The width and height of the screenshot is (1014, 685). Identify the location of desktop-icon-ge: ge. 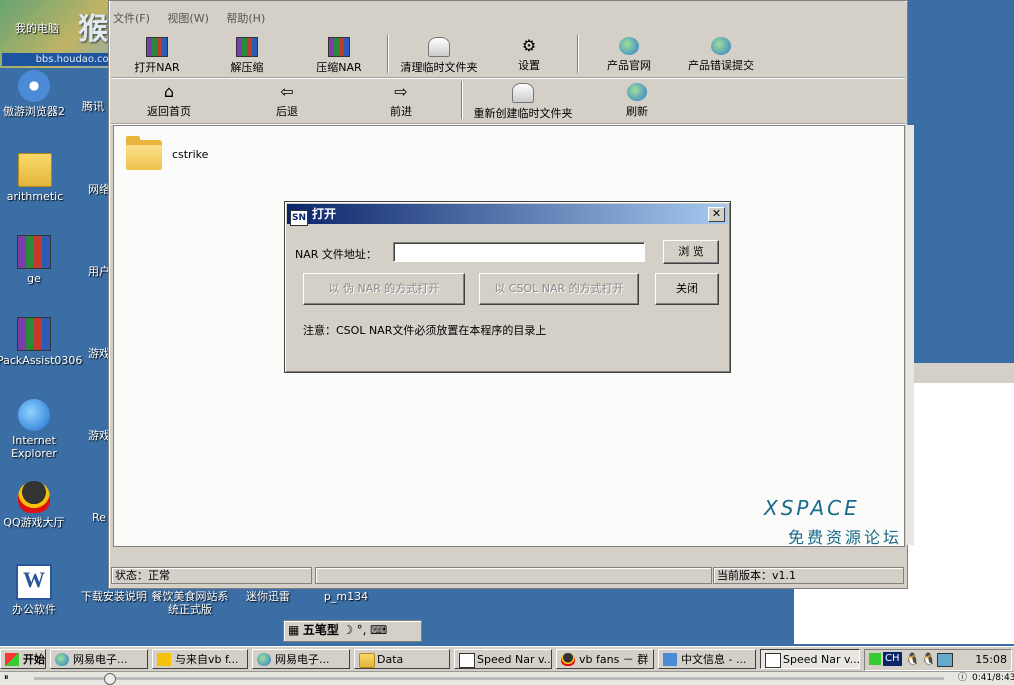
(35, 260).